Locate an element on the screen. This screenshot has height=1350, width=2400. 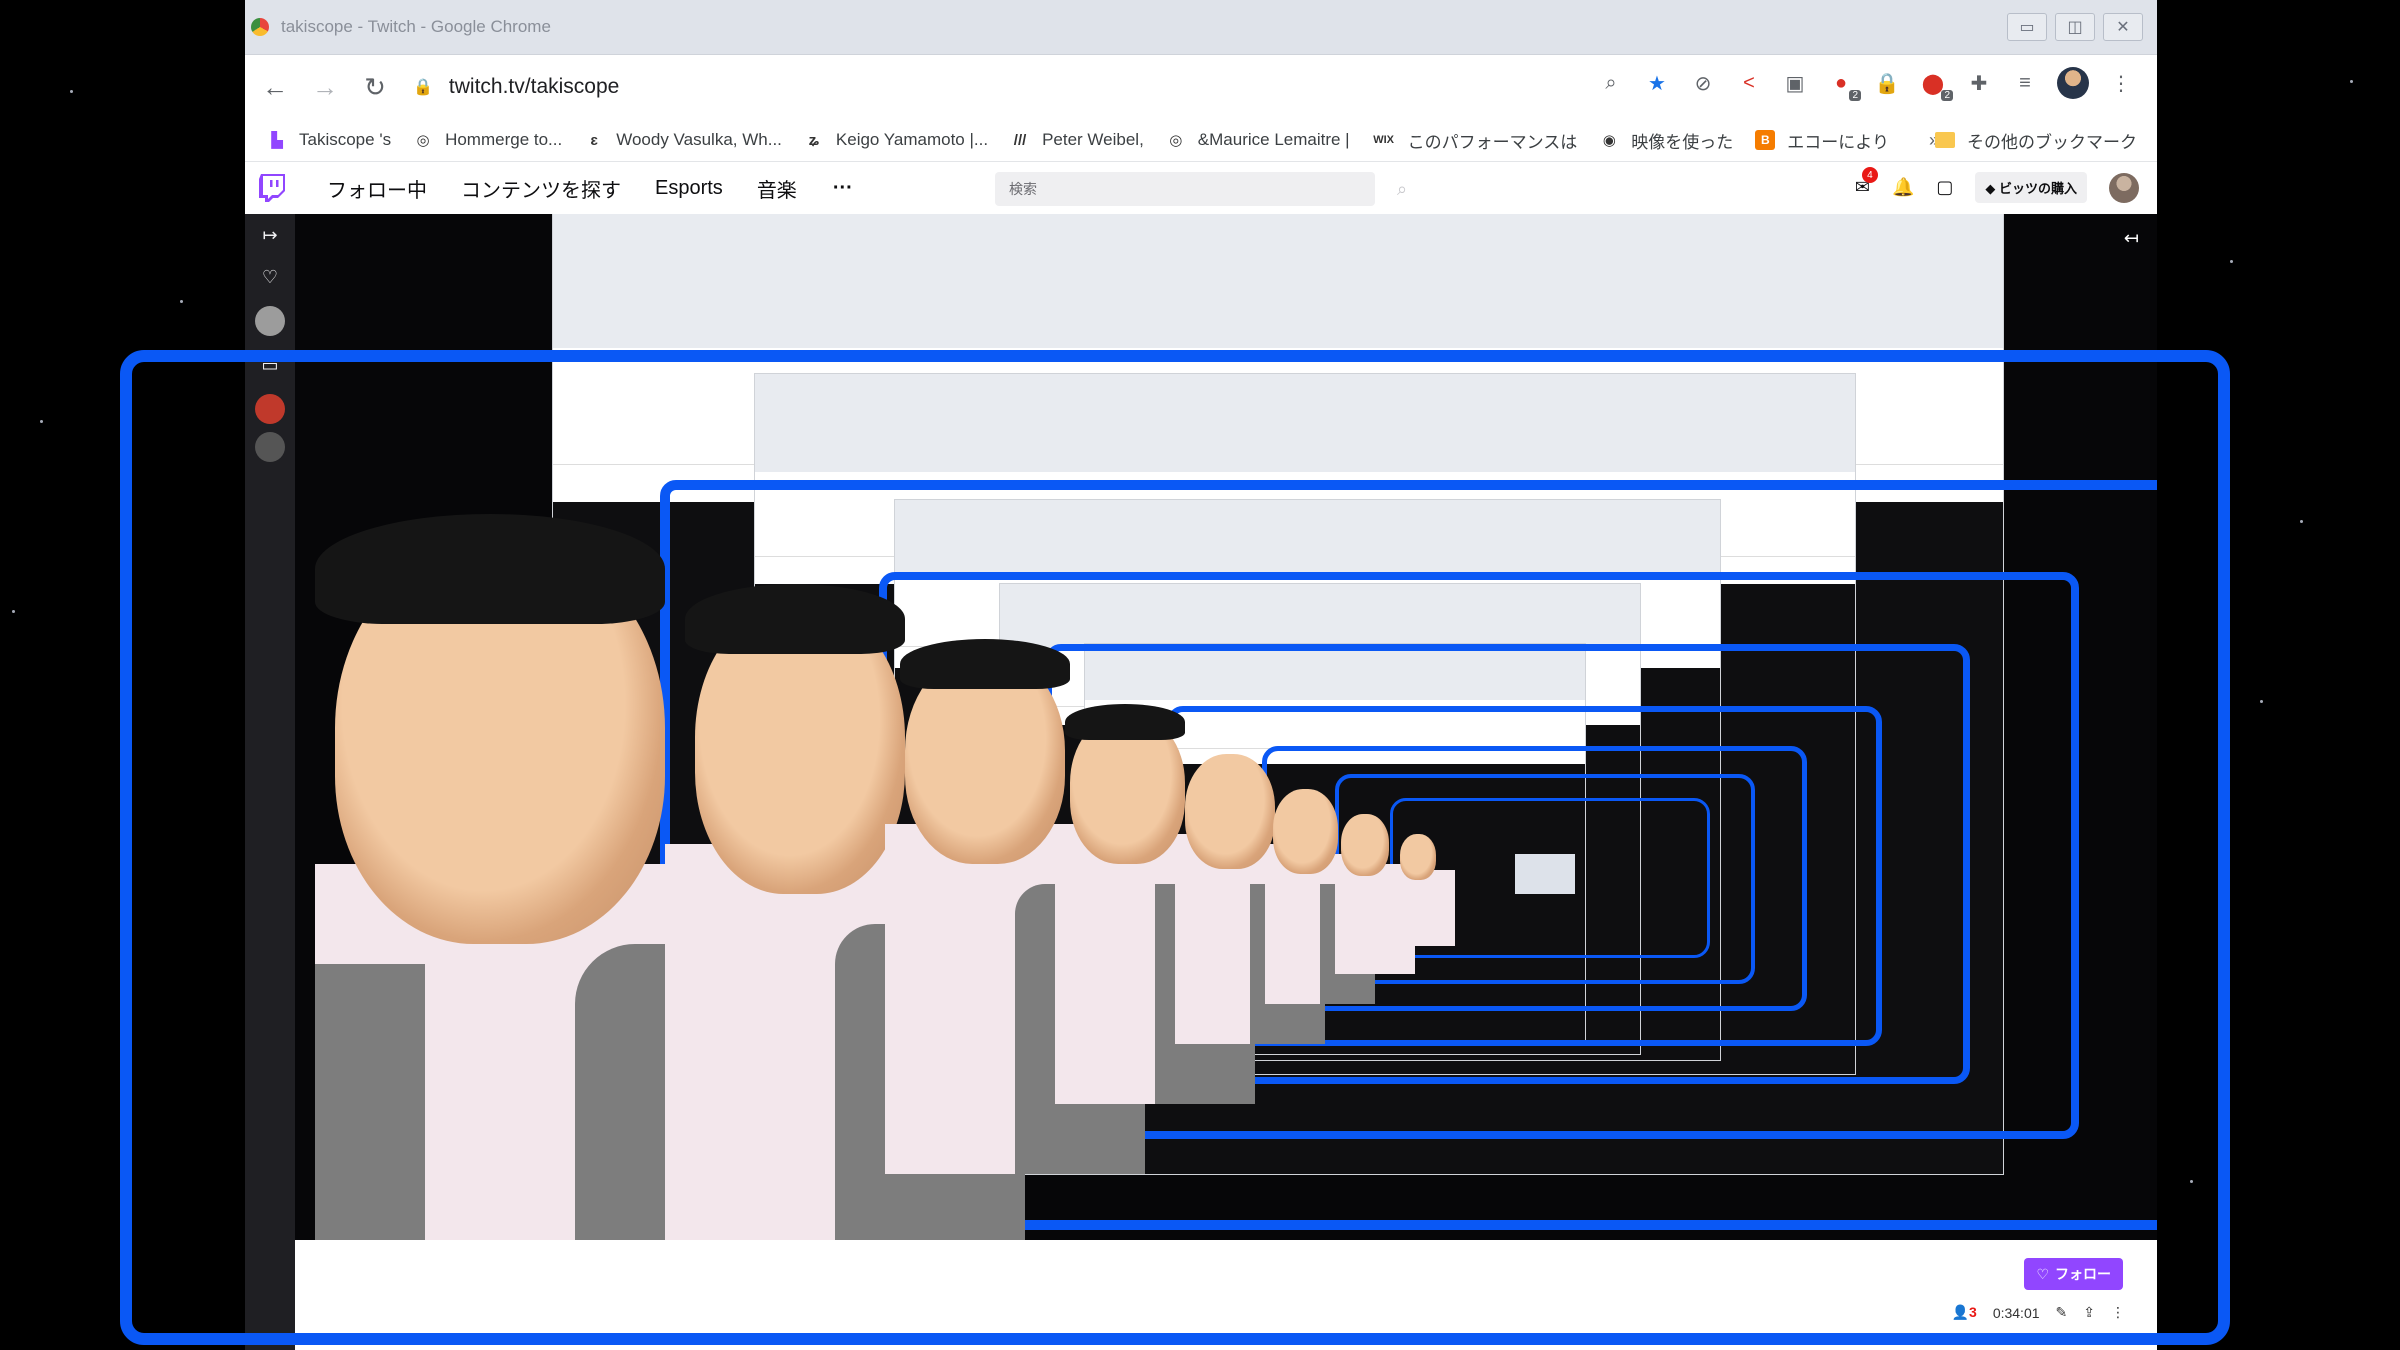
whispers-icon: ▢ is located at coordinates (1944, 187).